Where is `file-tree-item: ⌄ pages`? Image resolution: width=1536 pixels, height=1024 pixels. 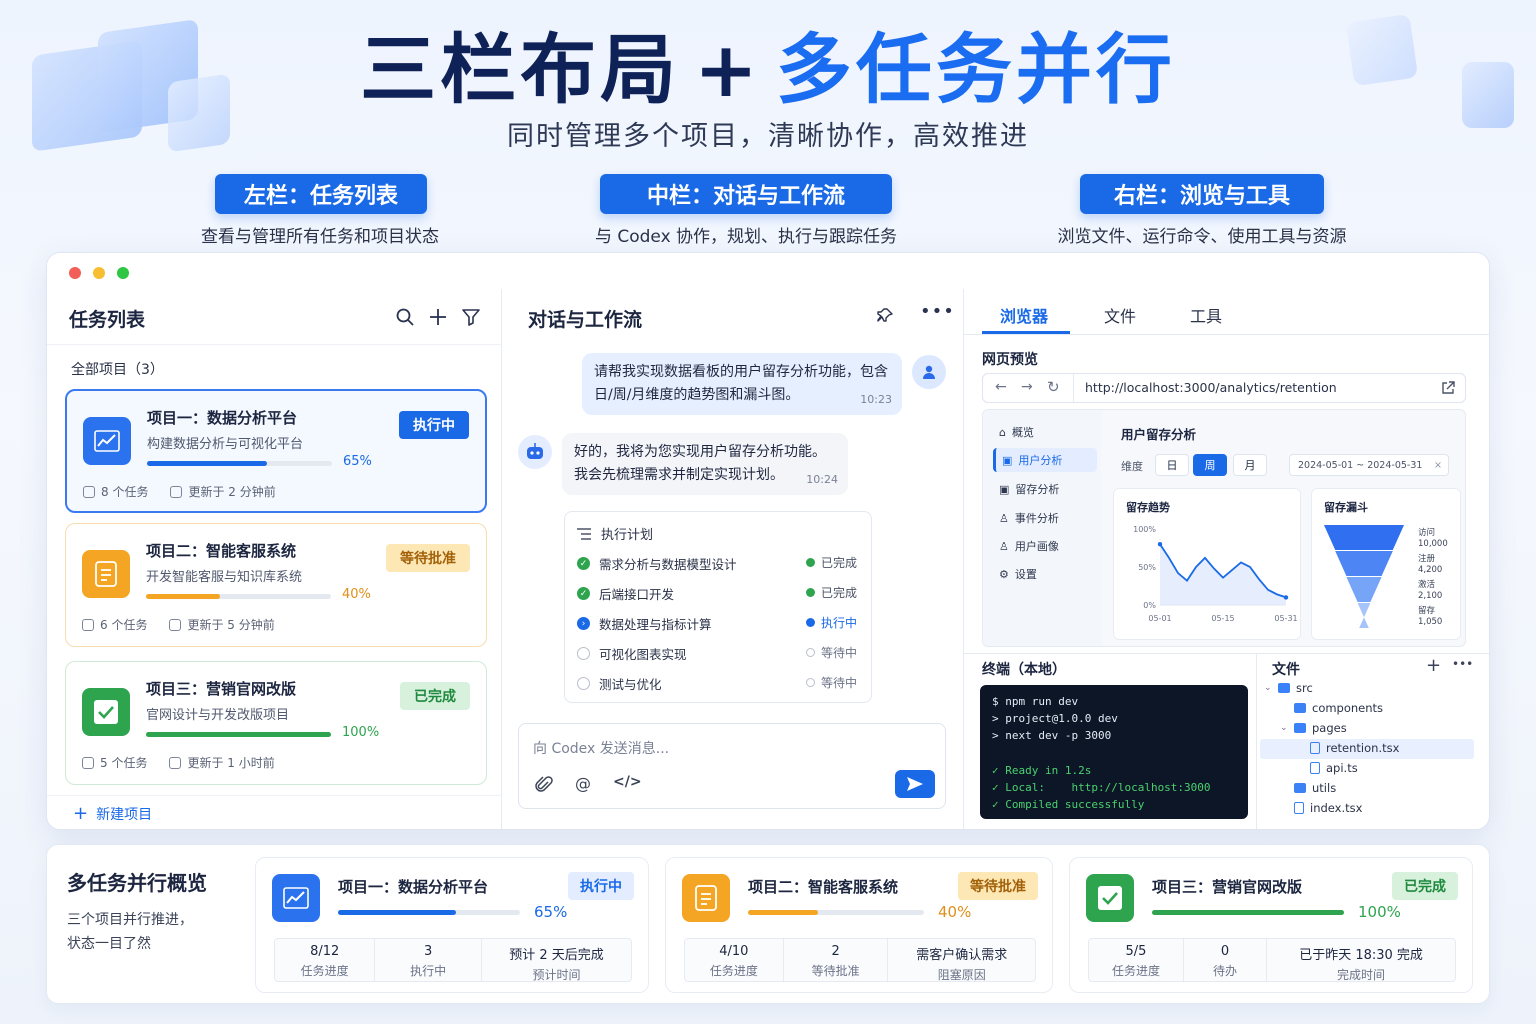
file-tree-item: ⌄ pages is located at coordinates (1313, 728).